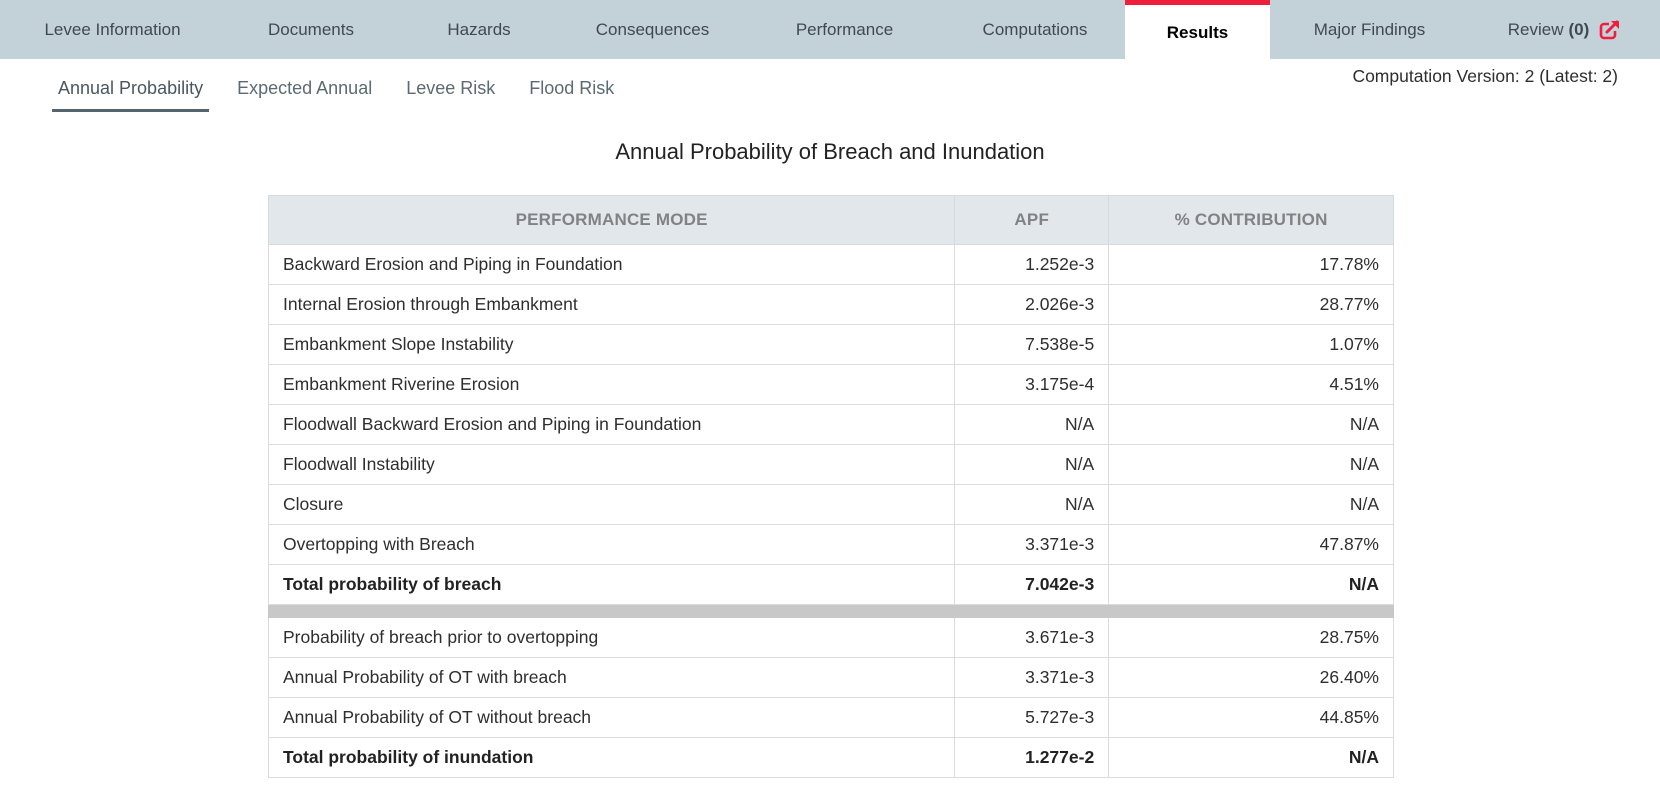 This screenshot has width=1660, height=794. Describe the element at coordinates (1035, 29) in the screenshot. I see `tab-computations: Computations` at that location.